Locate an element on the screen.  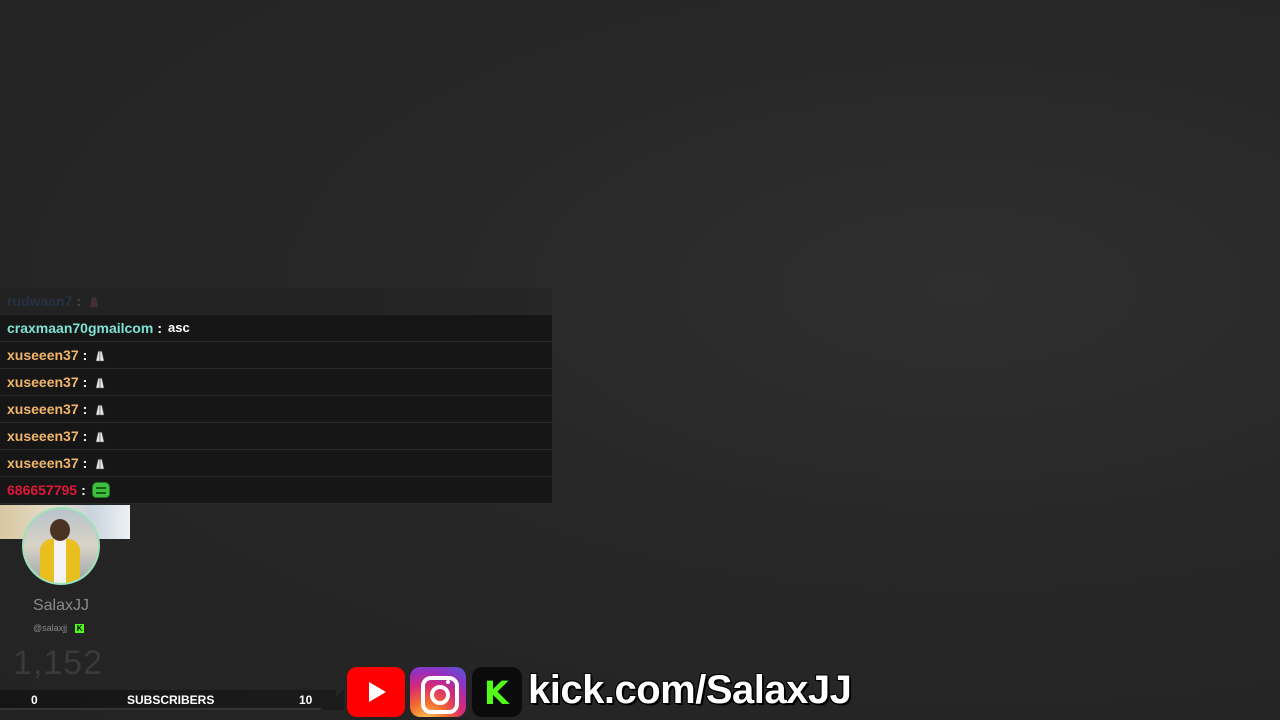
youtube-icon is located at coordinates (376, 692).